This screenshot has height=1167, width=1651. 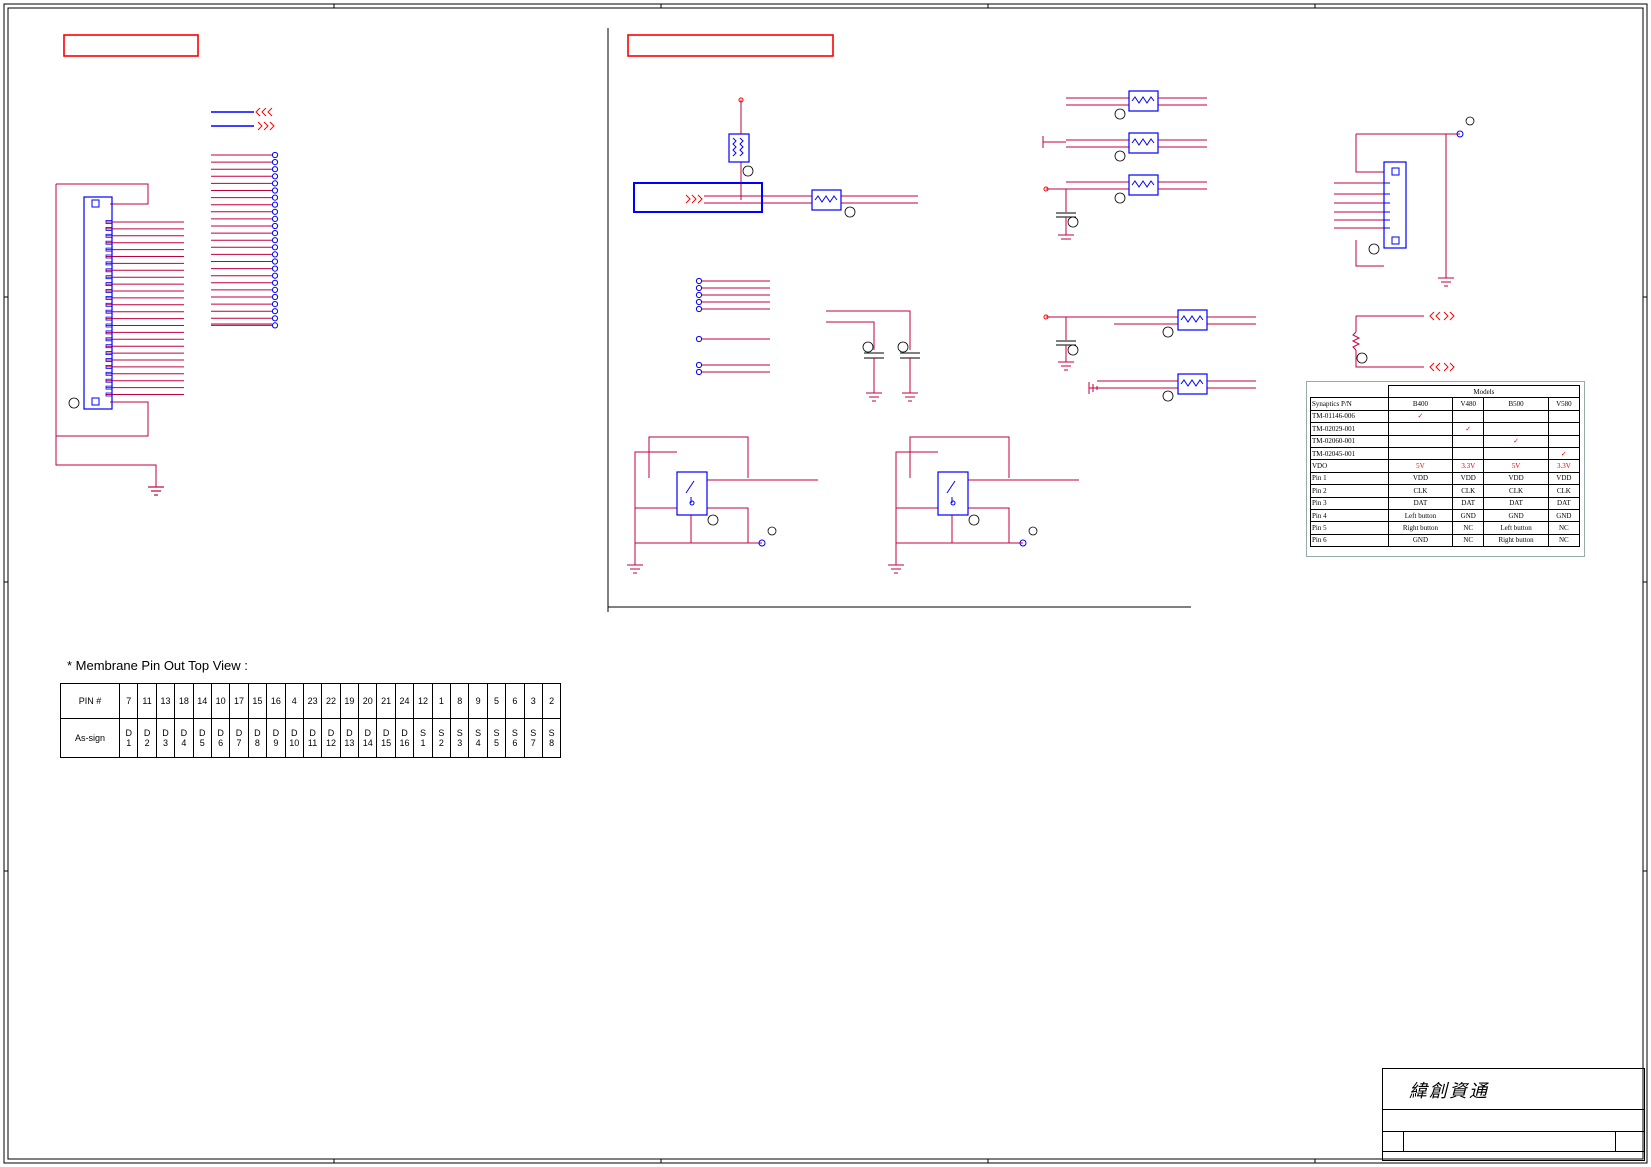 I want to click on assign-part: 14, so click(x=367, y=743).